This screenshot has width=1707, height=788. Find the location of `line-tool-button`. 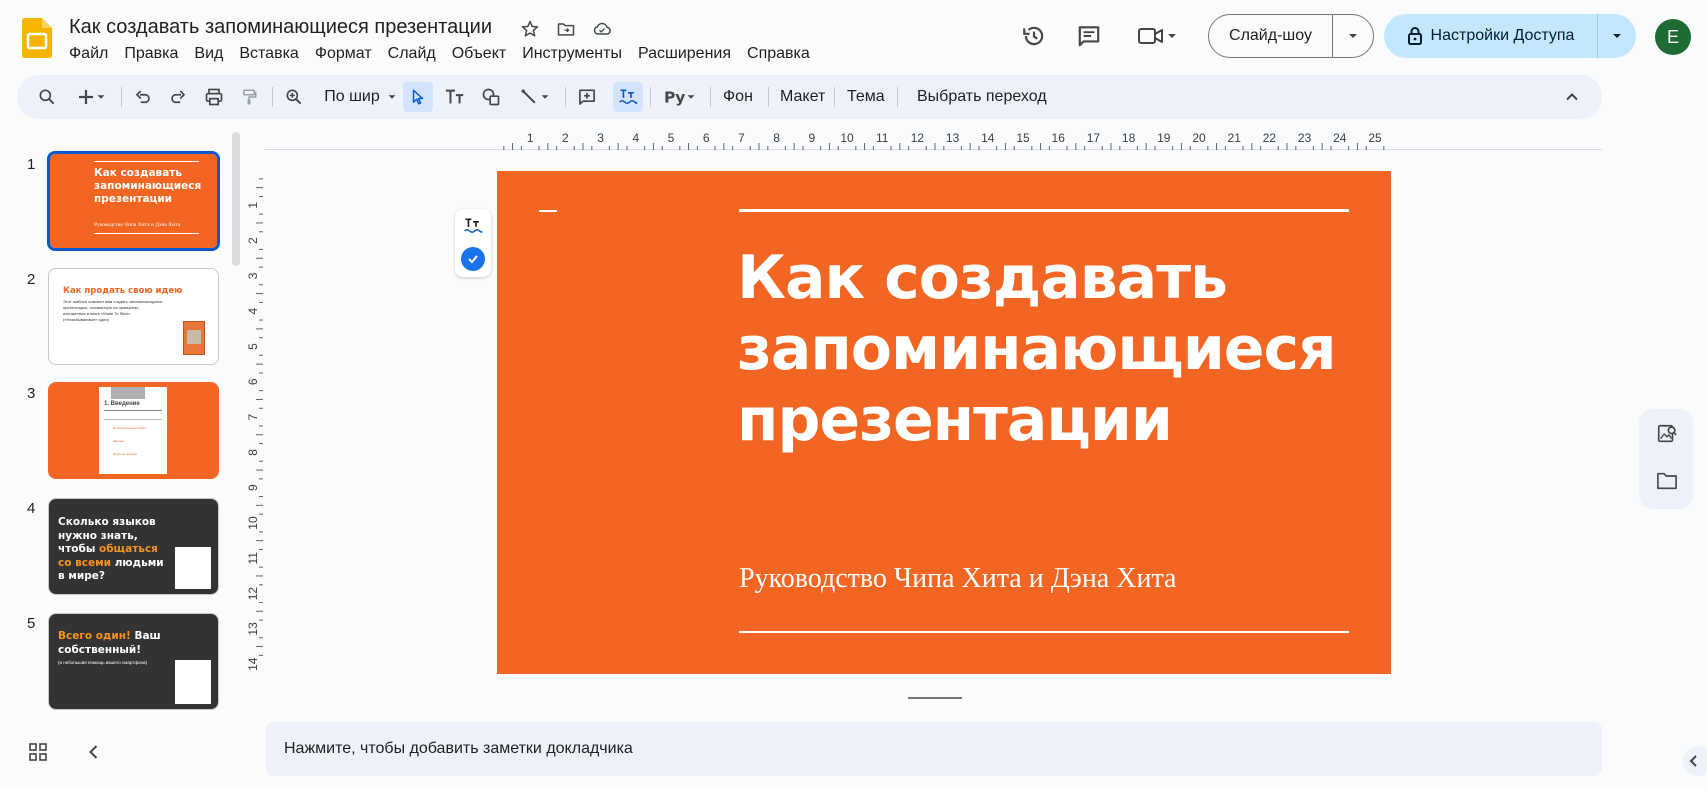

line-tool-button is located at coordinates (535, 97).